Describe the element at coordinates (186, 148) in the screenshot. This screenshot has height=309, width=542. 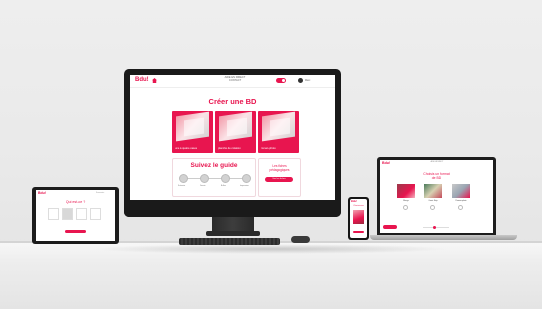
I see `card-caption: une à quatre cases` at that location.